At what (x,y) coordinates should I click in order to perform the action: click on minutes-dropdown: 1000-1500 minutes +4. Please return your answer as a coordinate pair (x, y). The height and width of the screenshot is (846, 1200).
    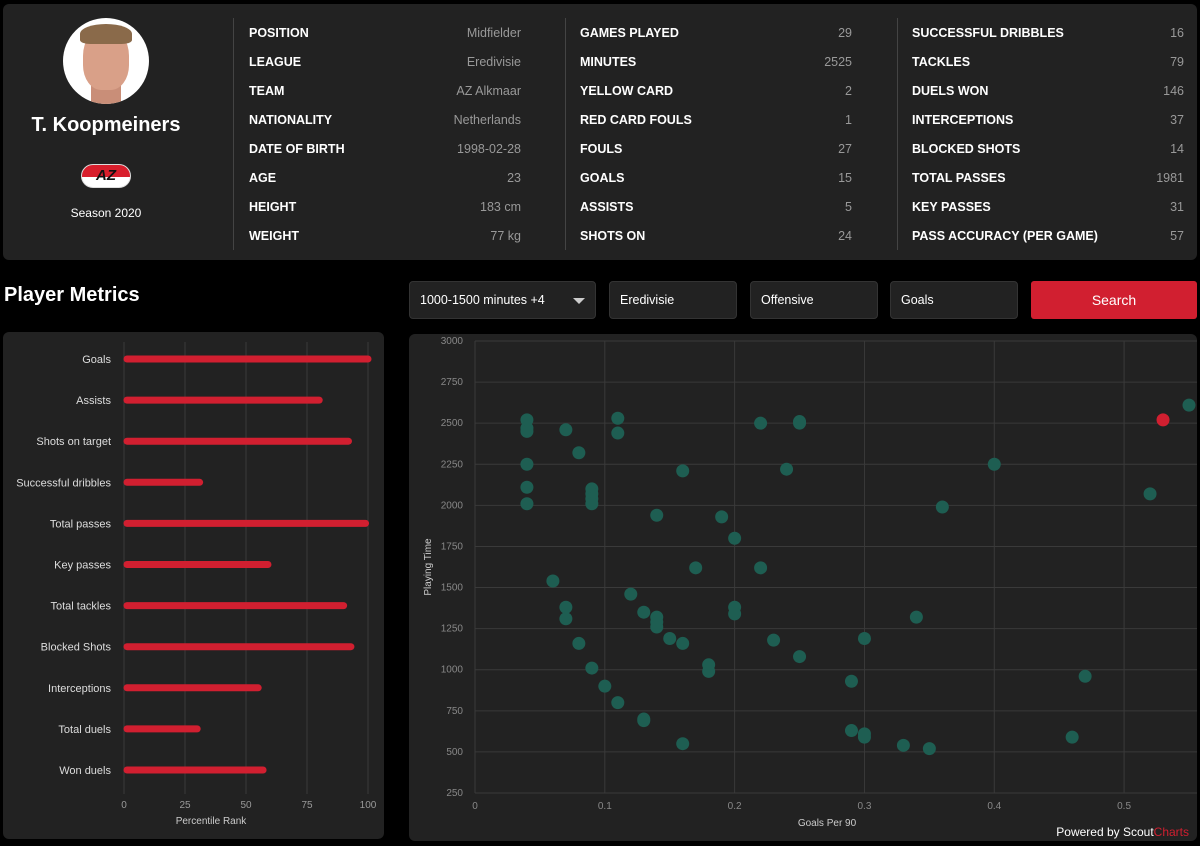
    Looking at the image, I should click on (502, 300).